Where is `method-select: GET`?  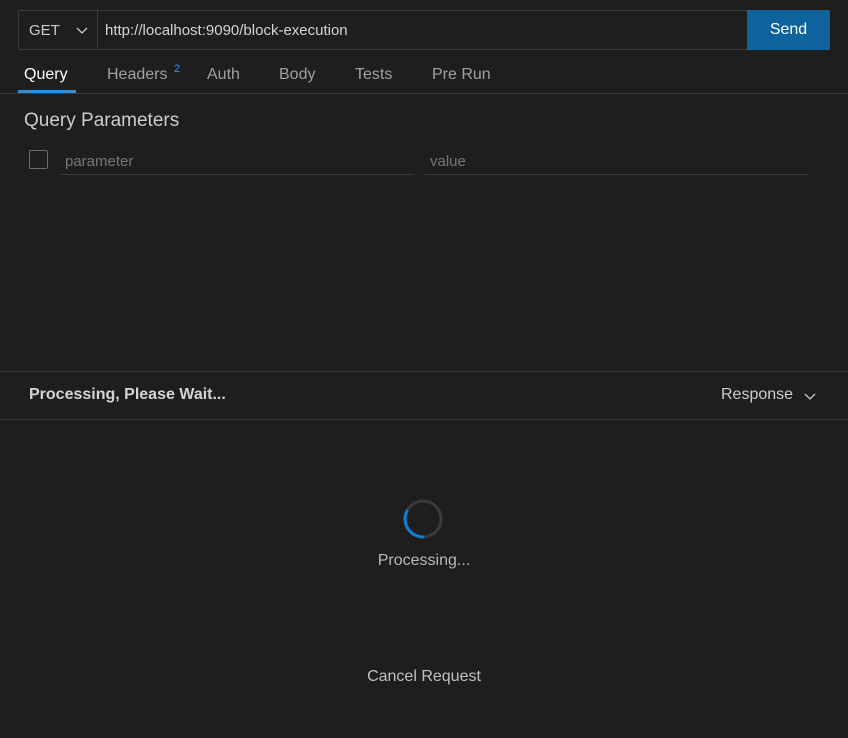
method-select: GET is located at coordinates (58, 30).